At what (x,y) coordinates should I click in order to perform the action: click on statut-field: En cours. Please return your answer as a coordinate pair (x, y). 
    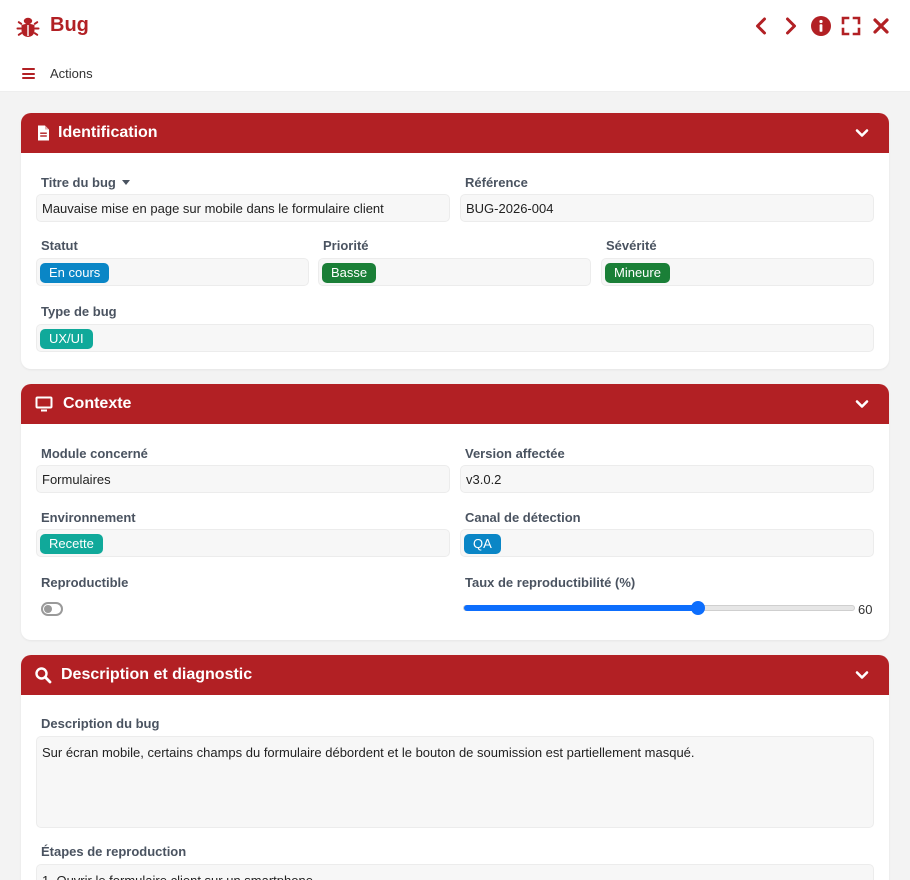
    Looking at the image, I should click on (172, 272).